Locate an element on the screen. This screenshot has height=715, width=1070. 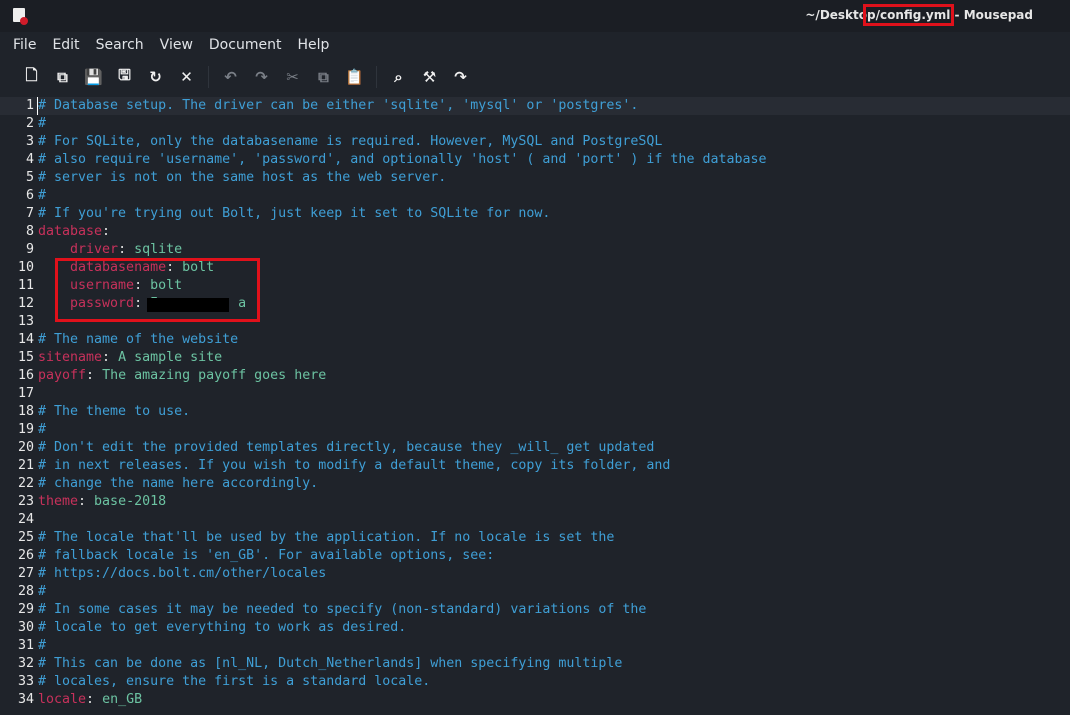
comment: # change the name here accordingly. is located at coordinates (178, 483).